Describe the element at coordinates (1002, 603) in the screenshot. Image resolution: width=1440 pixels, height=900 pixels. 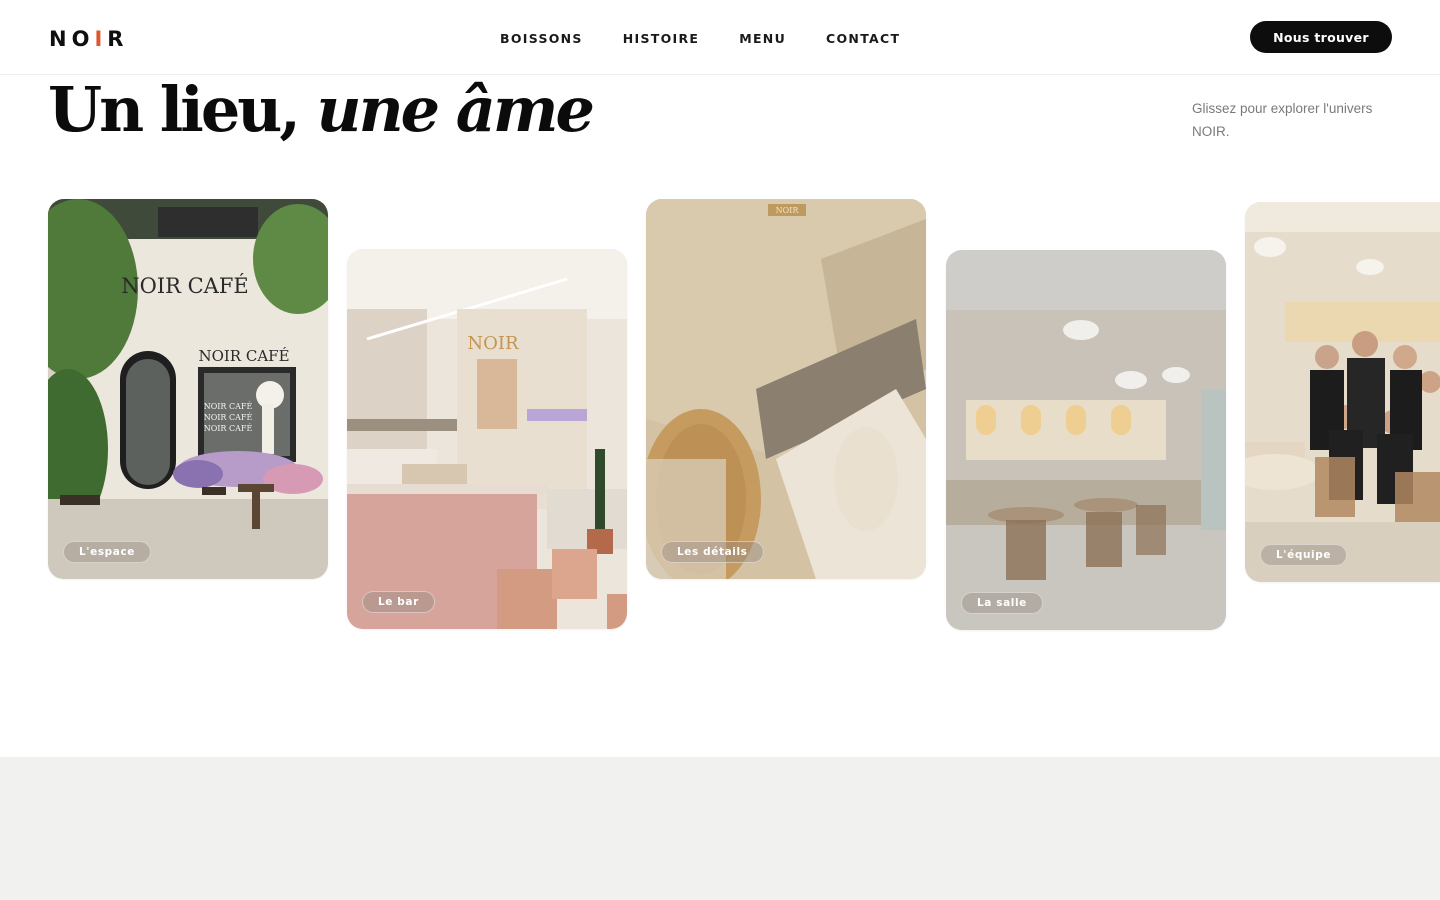
I see `card-label: La salle` at that location.